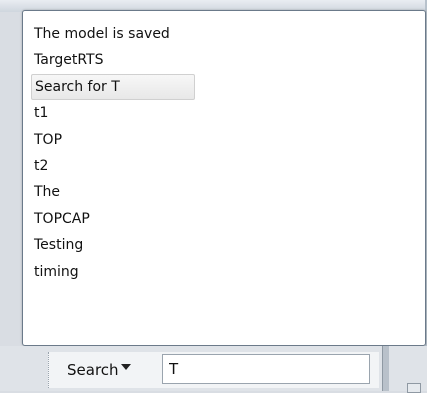  What do you see at coordinates (414, 388) in the screenshot?
I see `panel-icon` at bounding box center [414, 388].